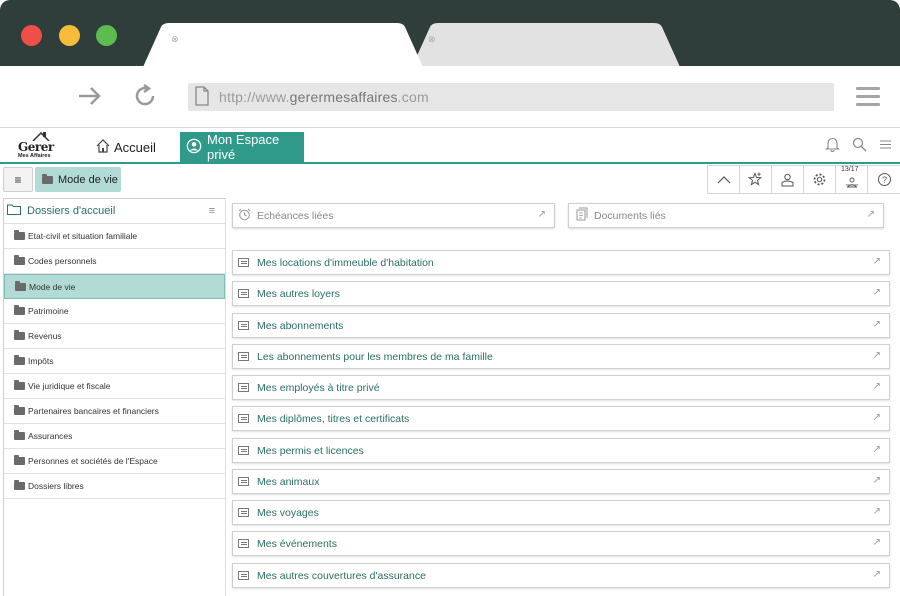 The width and height of the screenshot is (900, 596). Describe the element at coordinates (114, 411) in the screenshot. I see `sidebar-item: Partenaires bancaires et financiers` at that location.